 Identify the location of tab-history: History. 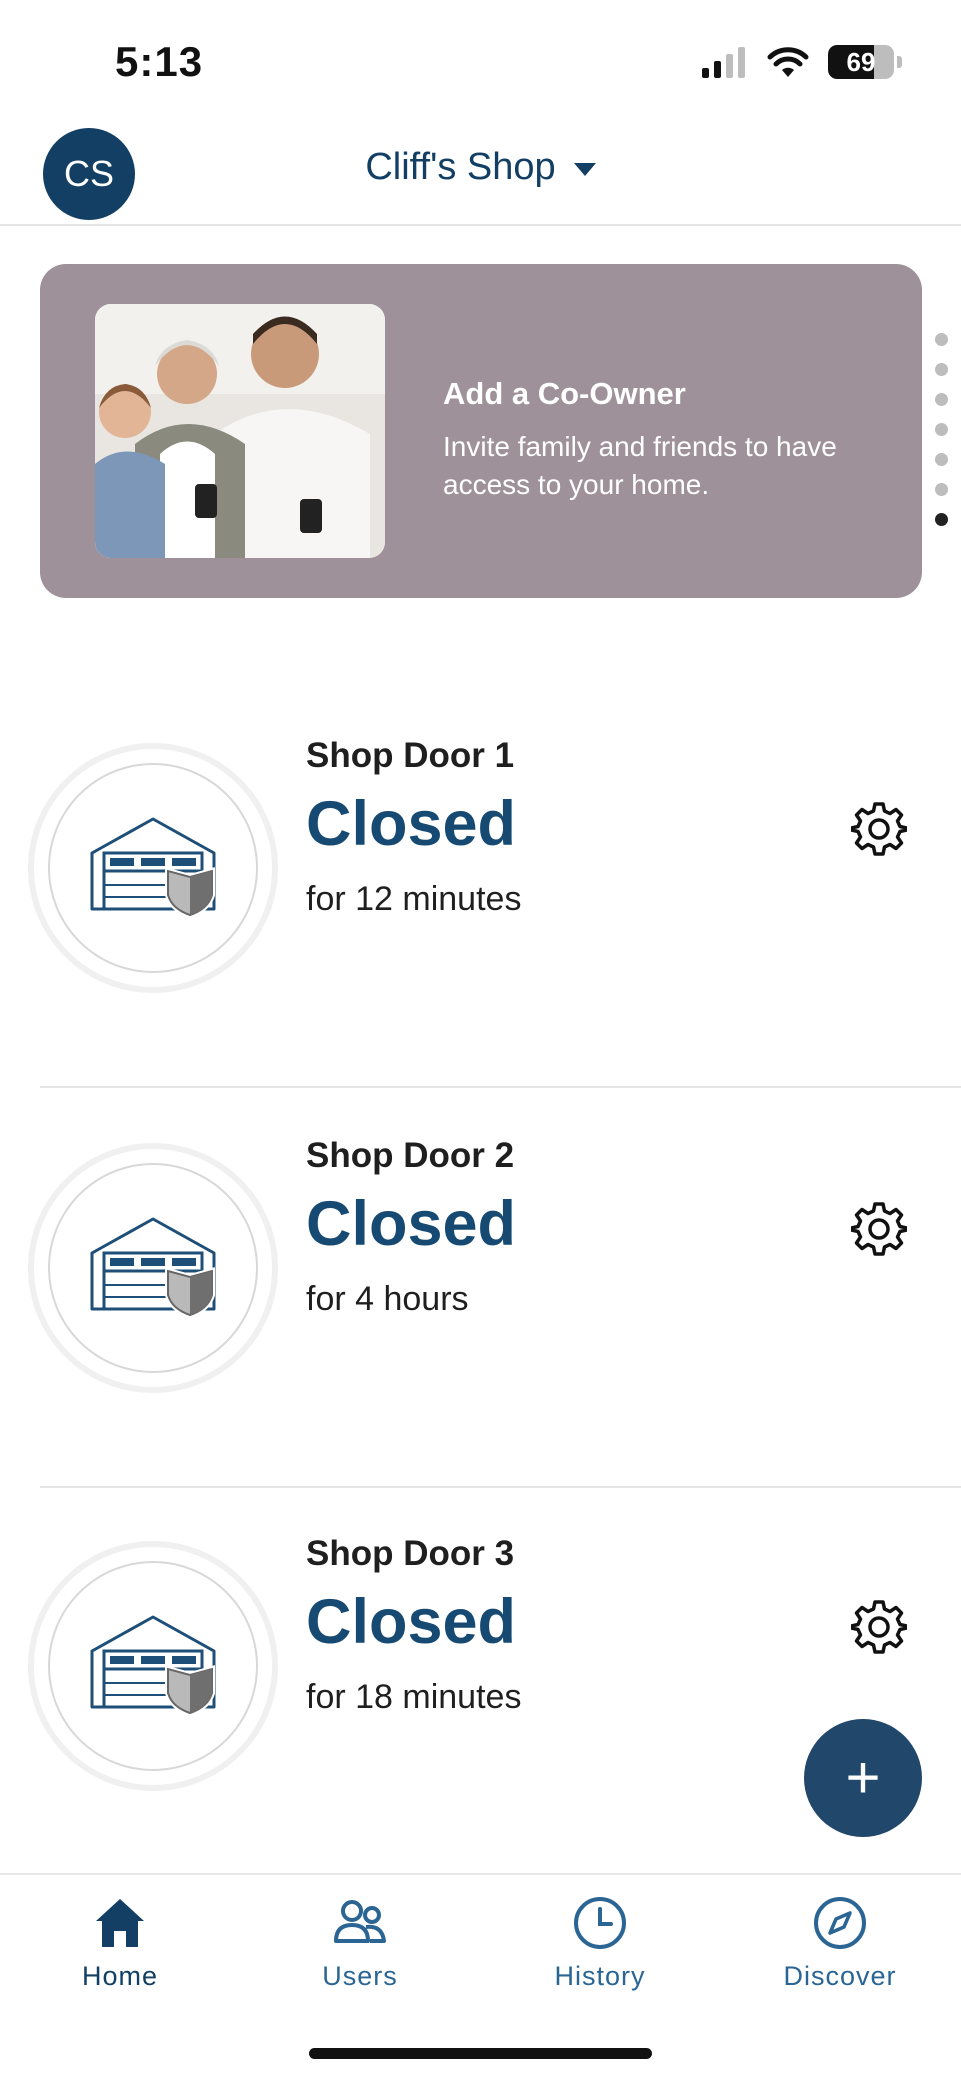
(600, 1948).